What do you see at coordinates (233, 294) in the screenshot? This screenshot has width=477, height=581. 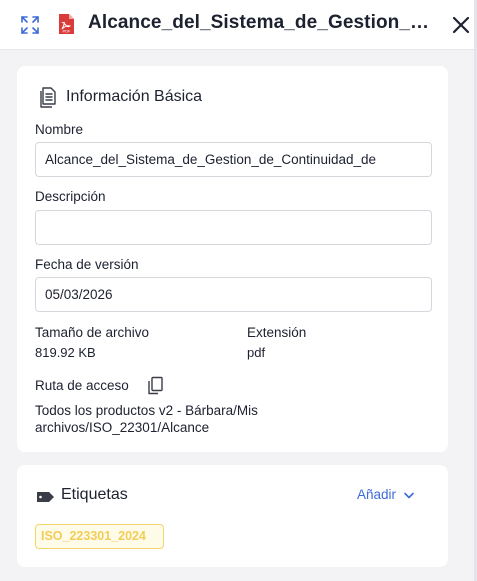 I see `version-date-input: 05/03/2026` at bounding box center [233, 294].